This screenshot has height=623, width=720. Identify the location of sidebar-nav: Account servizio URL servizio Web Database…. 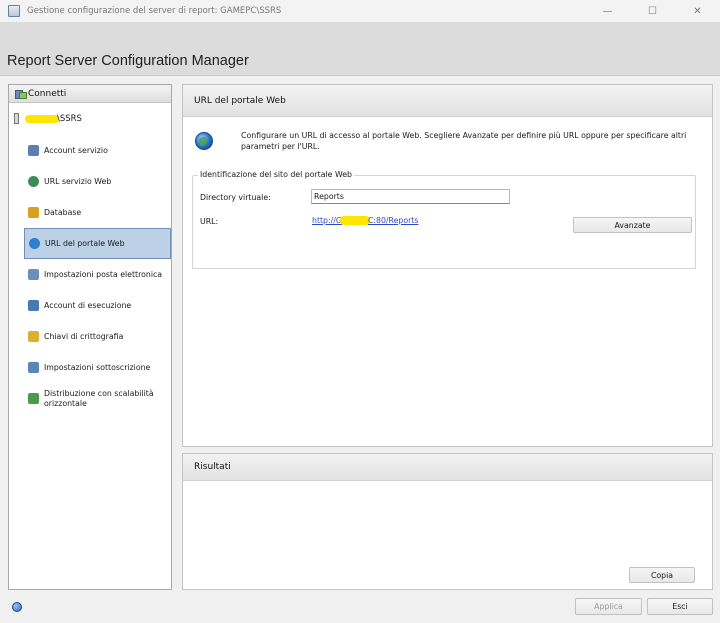
(97, 274).